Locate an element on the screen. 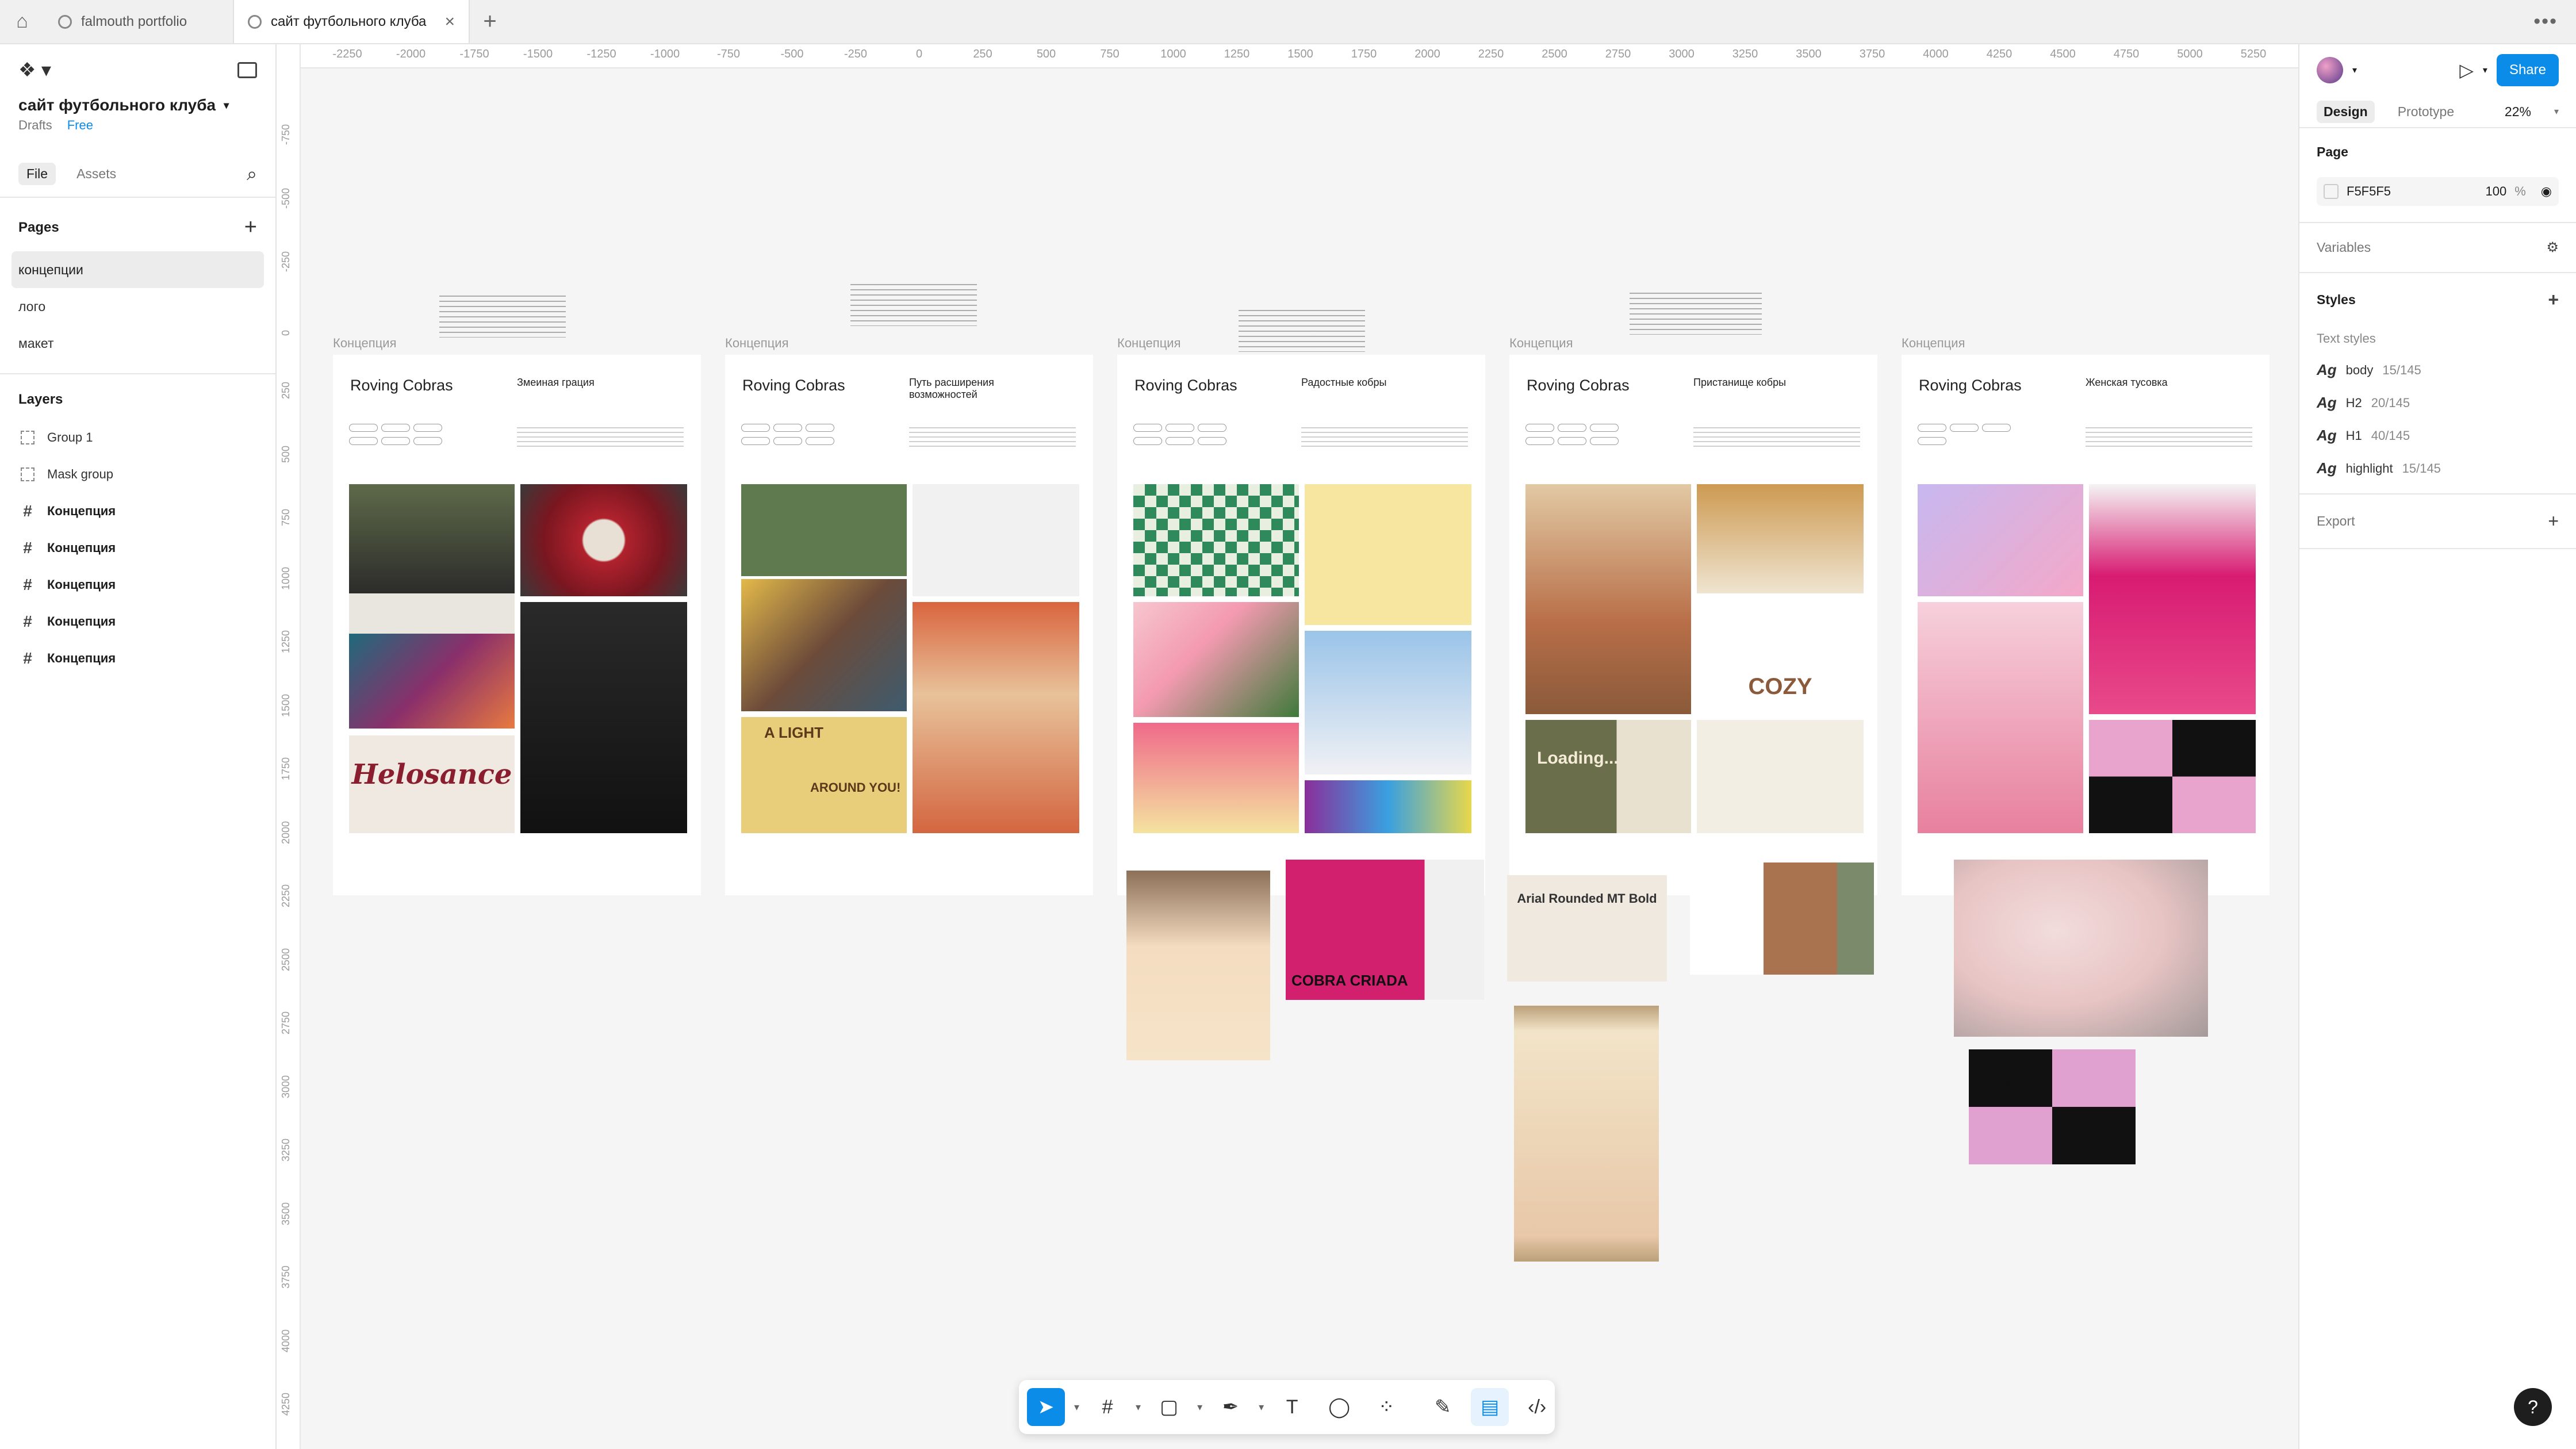 The height and width of the screenshot is (1449, 2576). page-color-value: F5F5F5 is located at coordinates (2369, 191).